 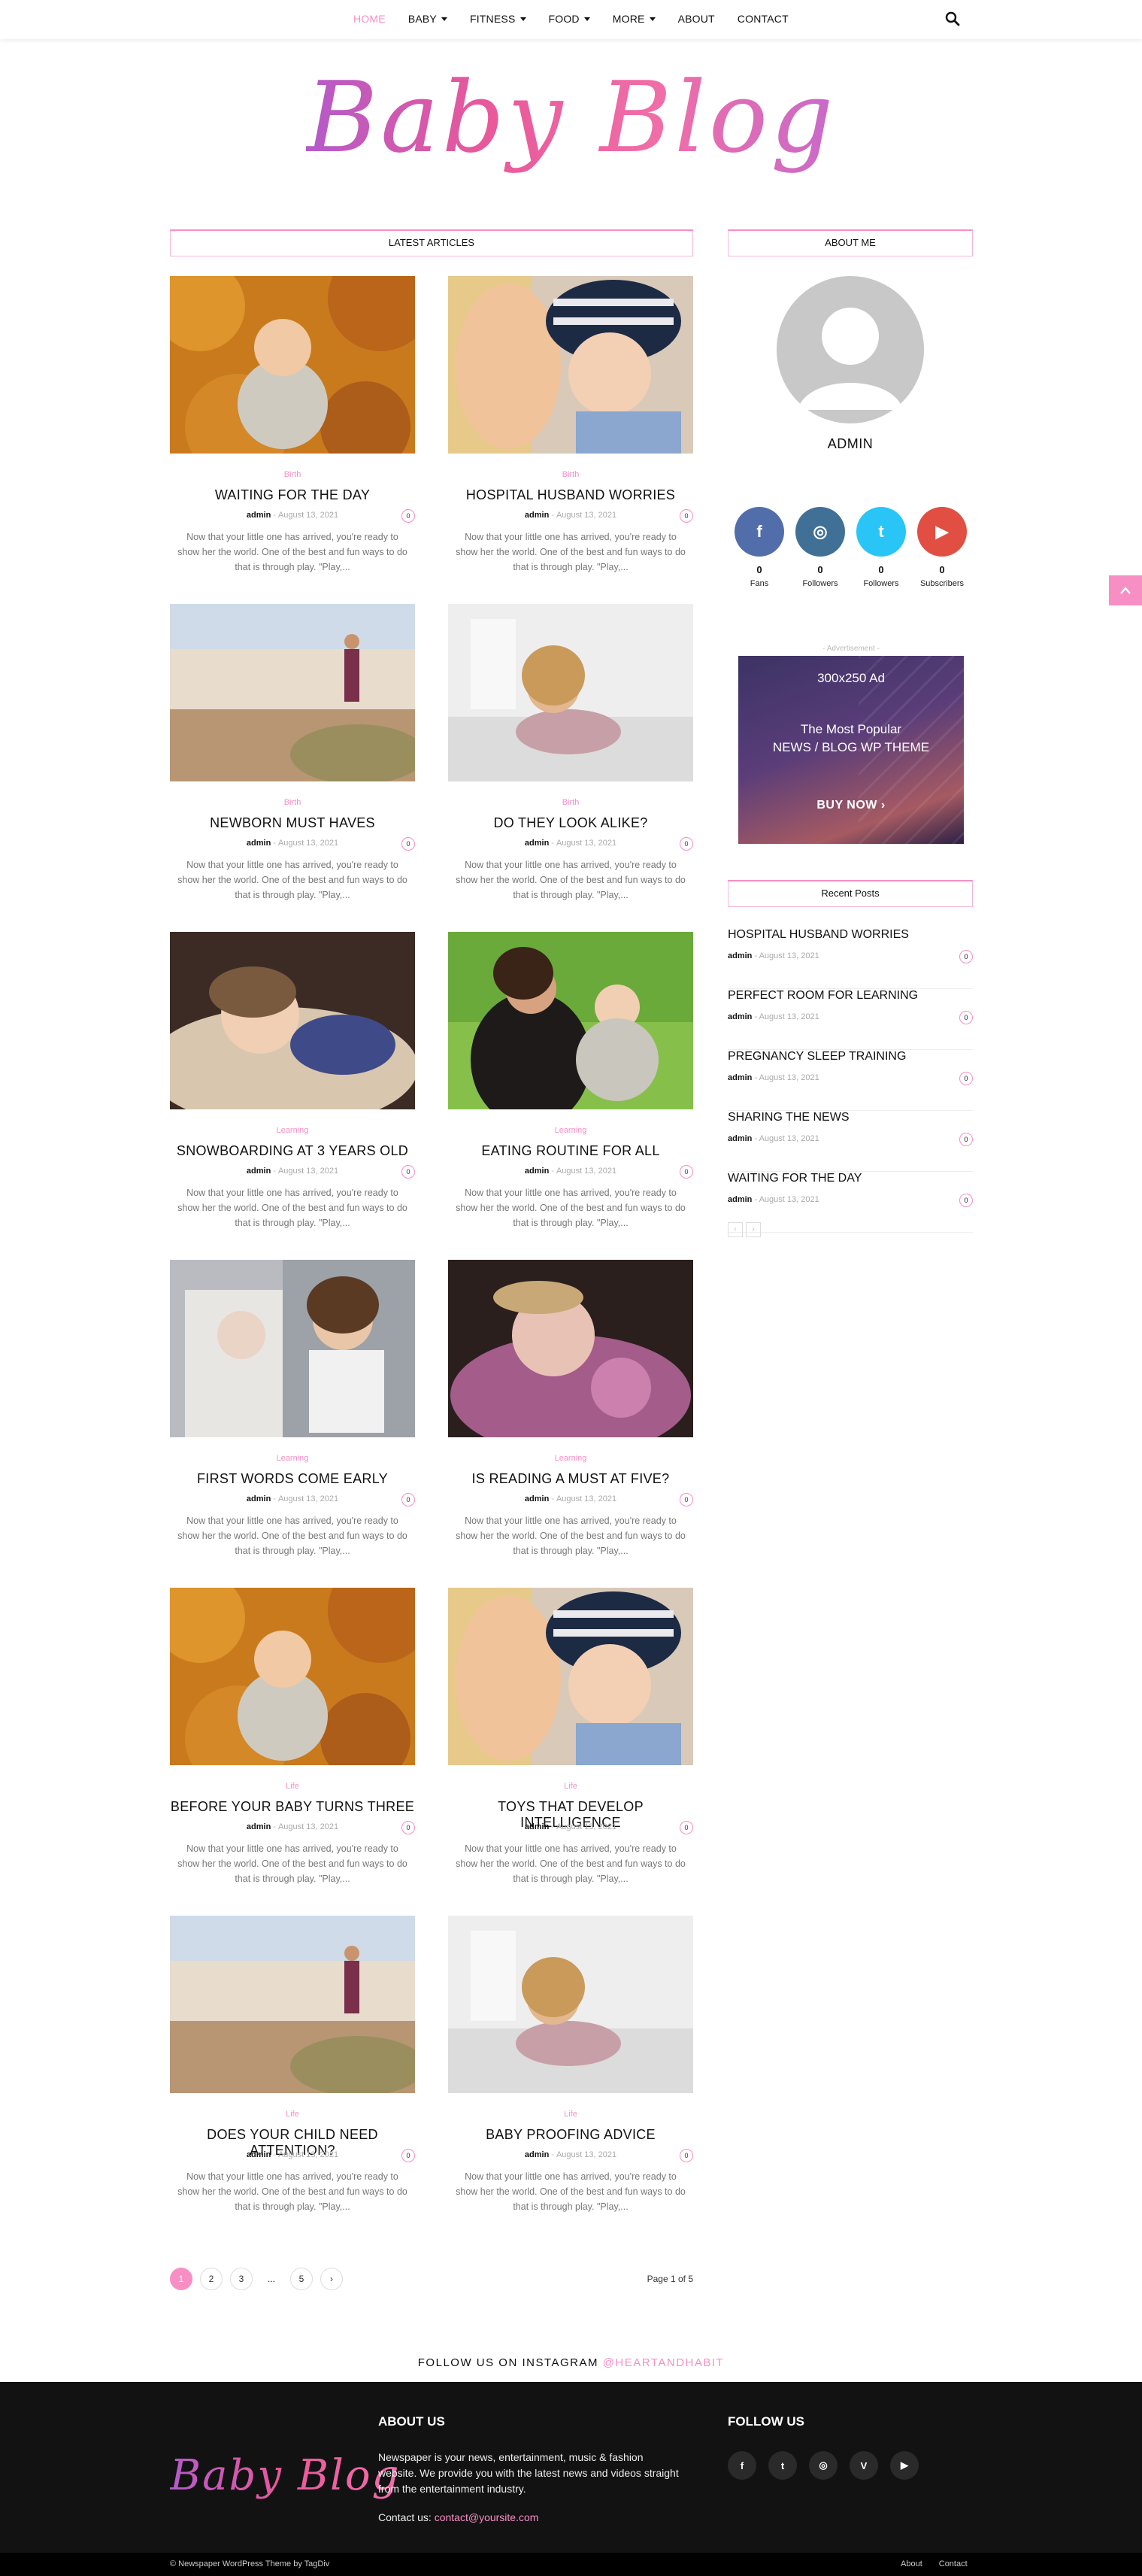 What do you see at coordinates (850, 996) in the screenshot?
I see `recent-post-title: PERFECT ROOM FOR LEARNING` at bounding box center [850, 996].